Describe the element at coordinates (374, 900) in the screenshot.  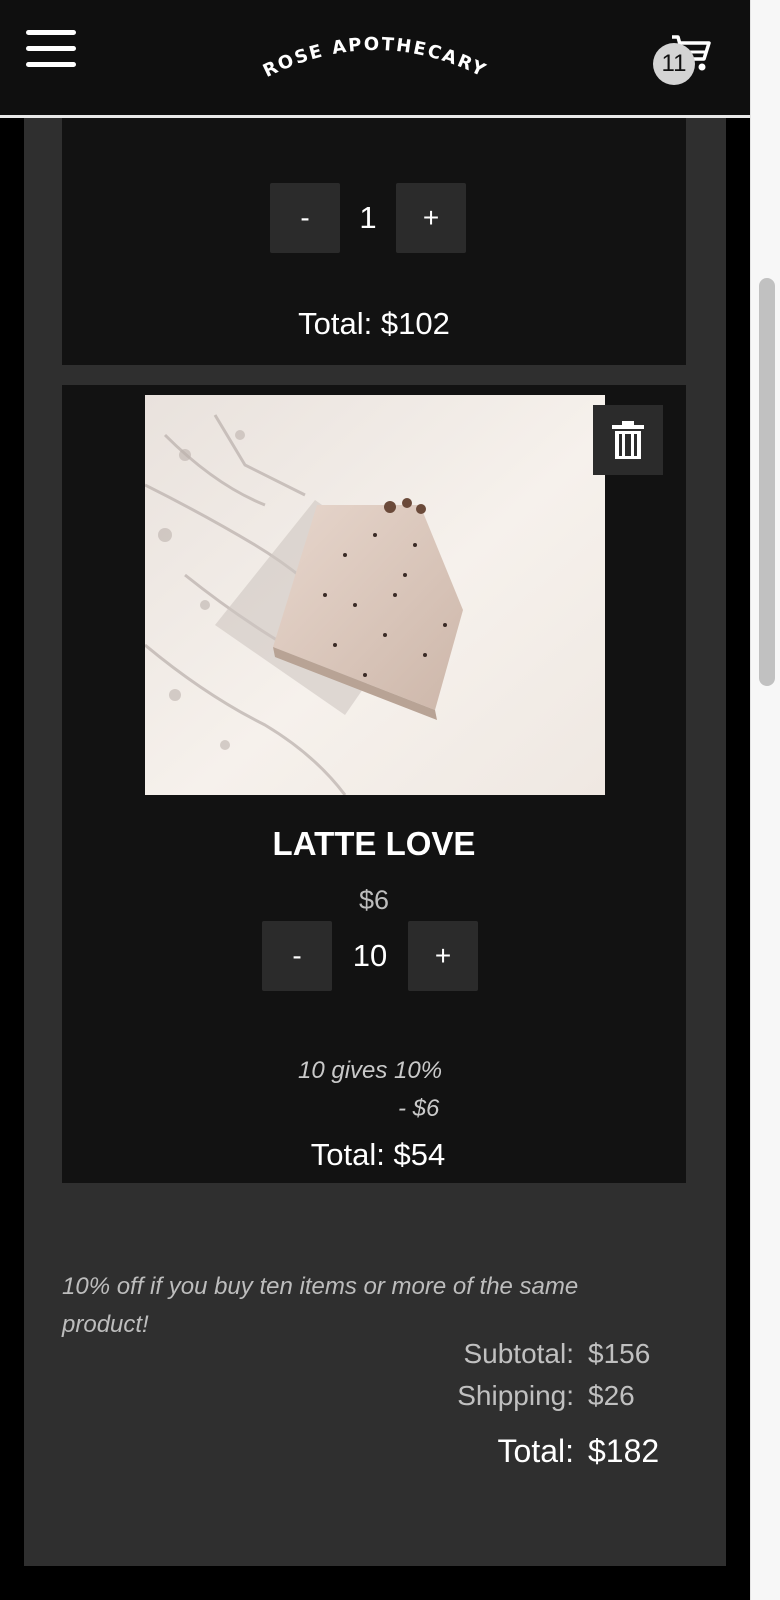
I see `product-price: $6` at that location.